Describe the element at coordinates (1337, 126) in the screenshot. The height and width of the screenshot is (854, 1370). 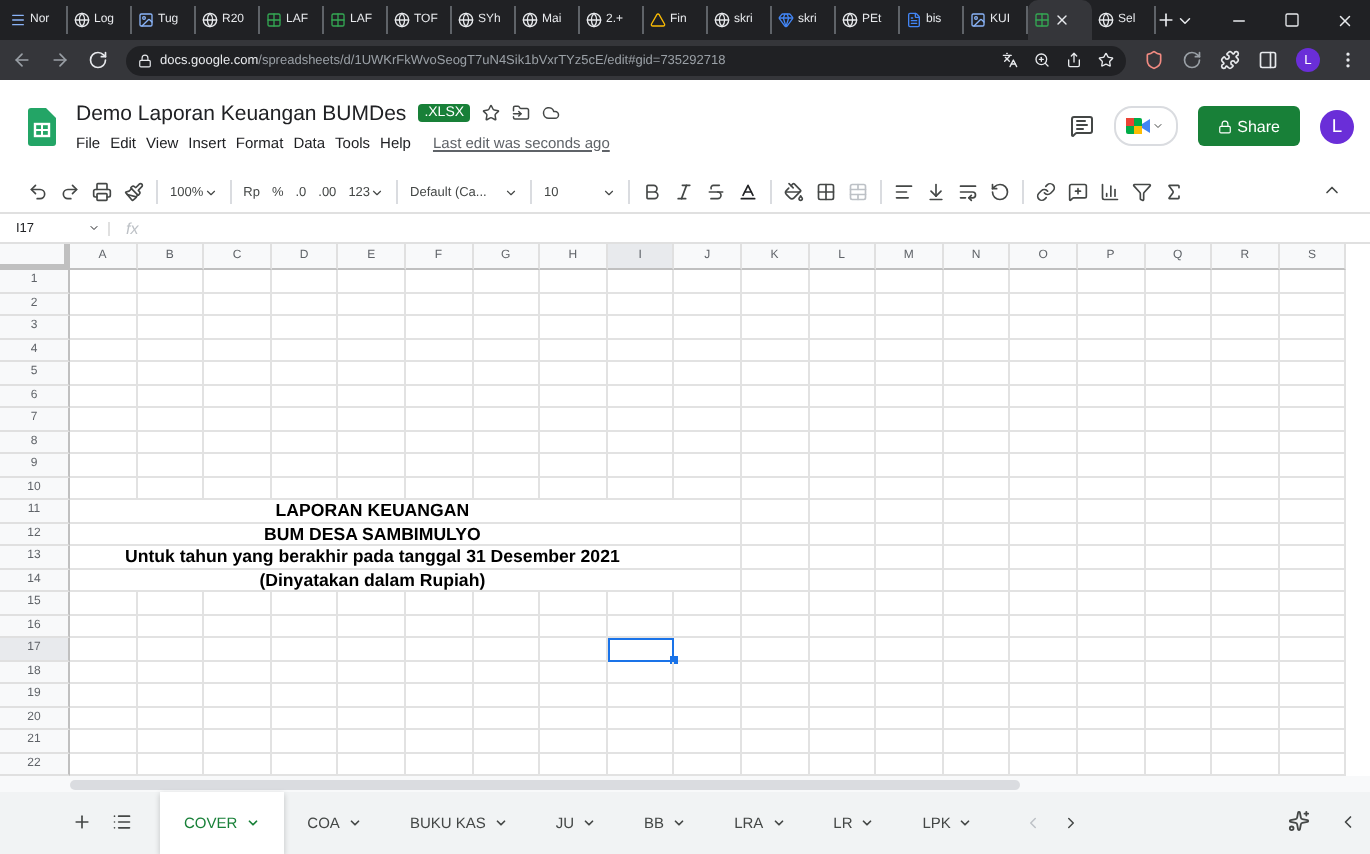
I see `user-avatar: L` at that location.